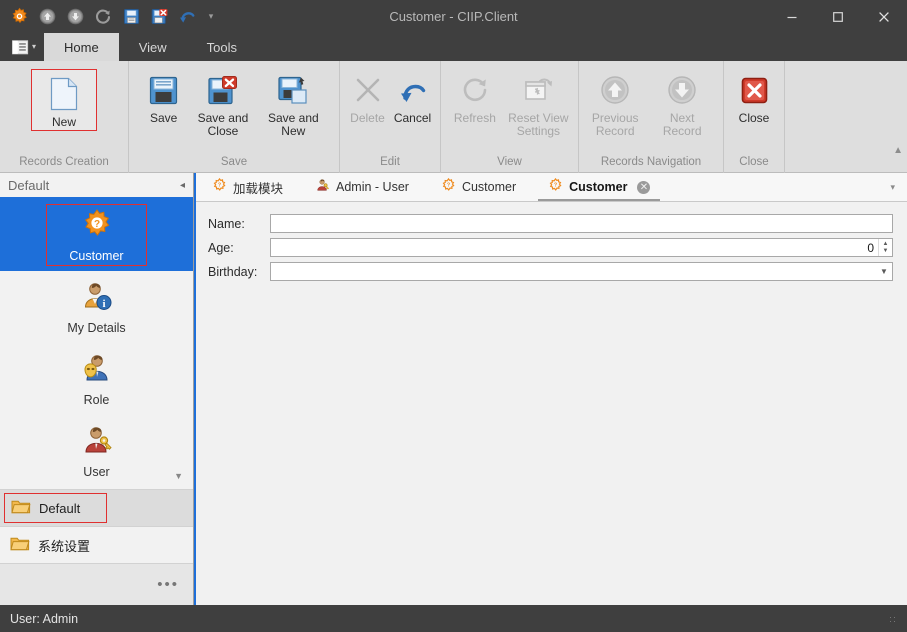  Describe the element at coordinates (96, 451) in the screenshot. I see `sidebar-item-user: User ▼` at that location.